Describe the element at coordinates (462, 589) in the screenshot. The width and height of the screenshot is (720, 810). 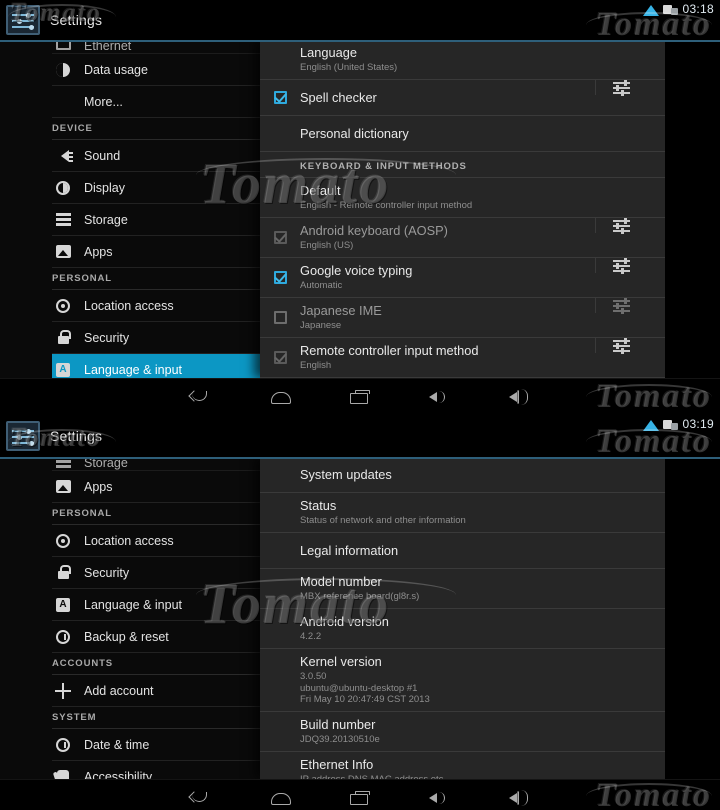
I see `setting-row-model-number: Model number MBX reference board(gl8r.s)` at that location.